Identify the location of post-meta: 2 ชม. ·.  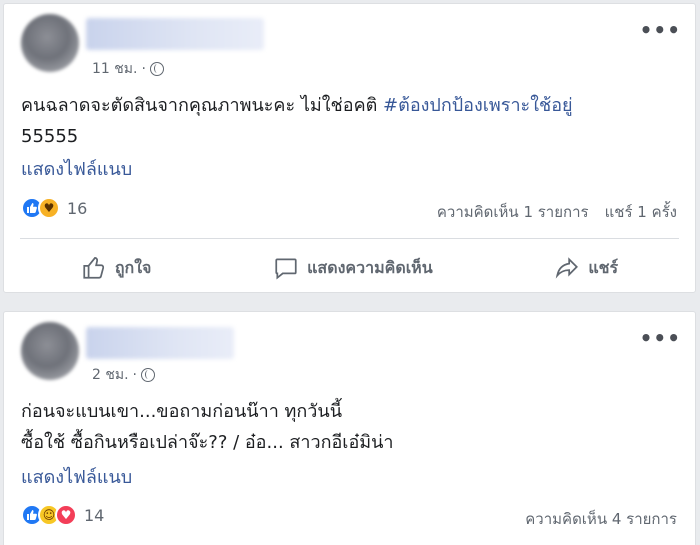
(123, 375).